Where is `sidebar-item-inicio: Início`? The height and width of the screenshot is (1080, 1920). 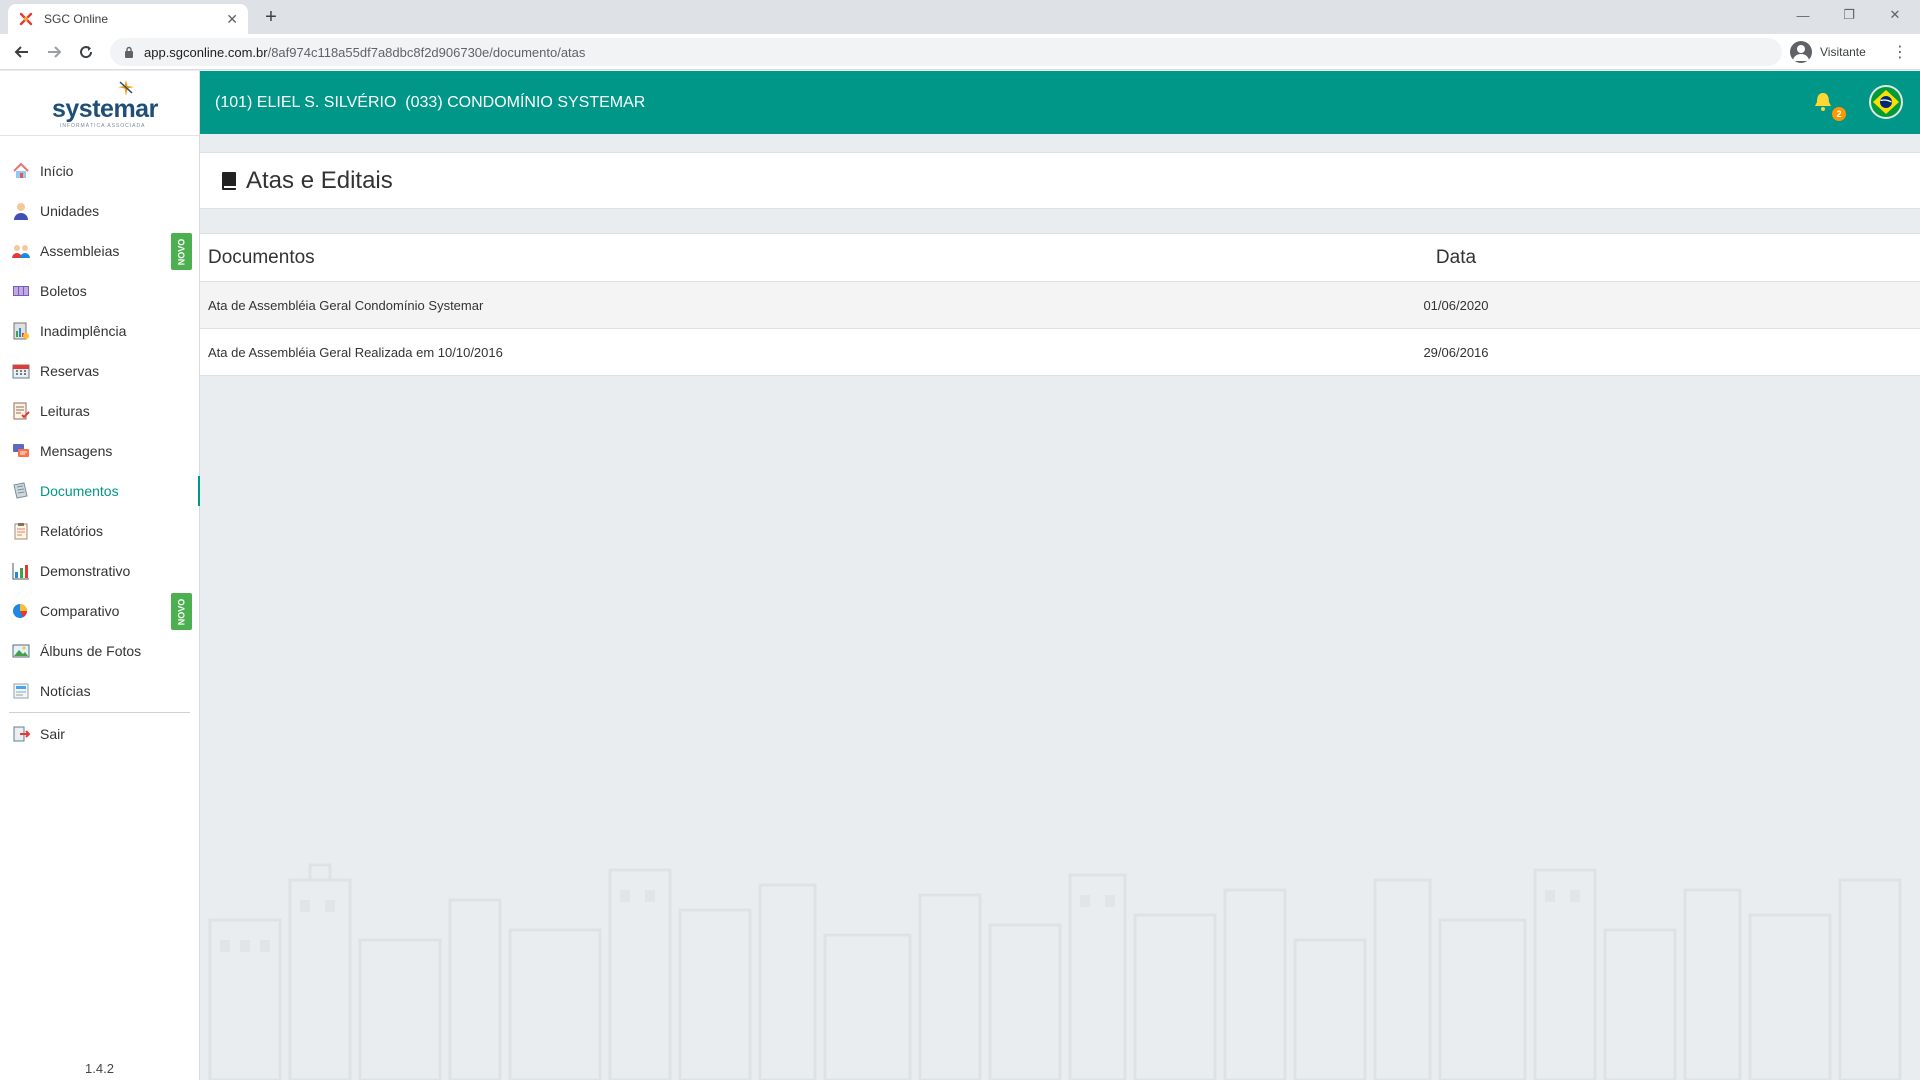 sidebar-item-inicio: Início is located at coordinates (99, 171).